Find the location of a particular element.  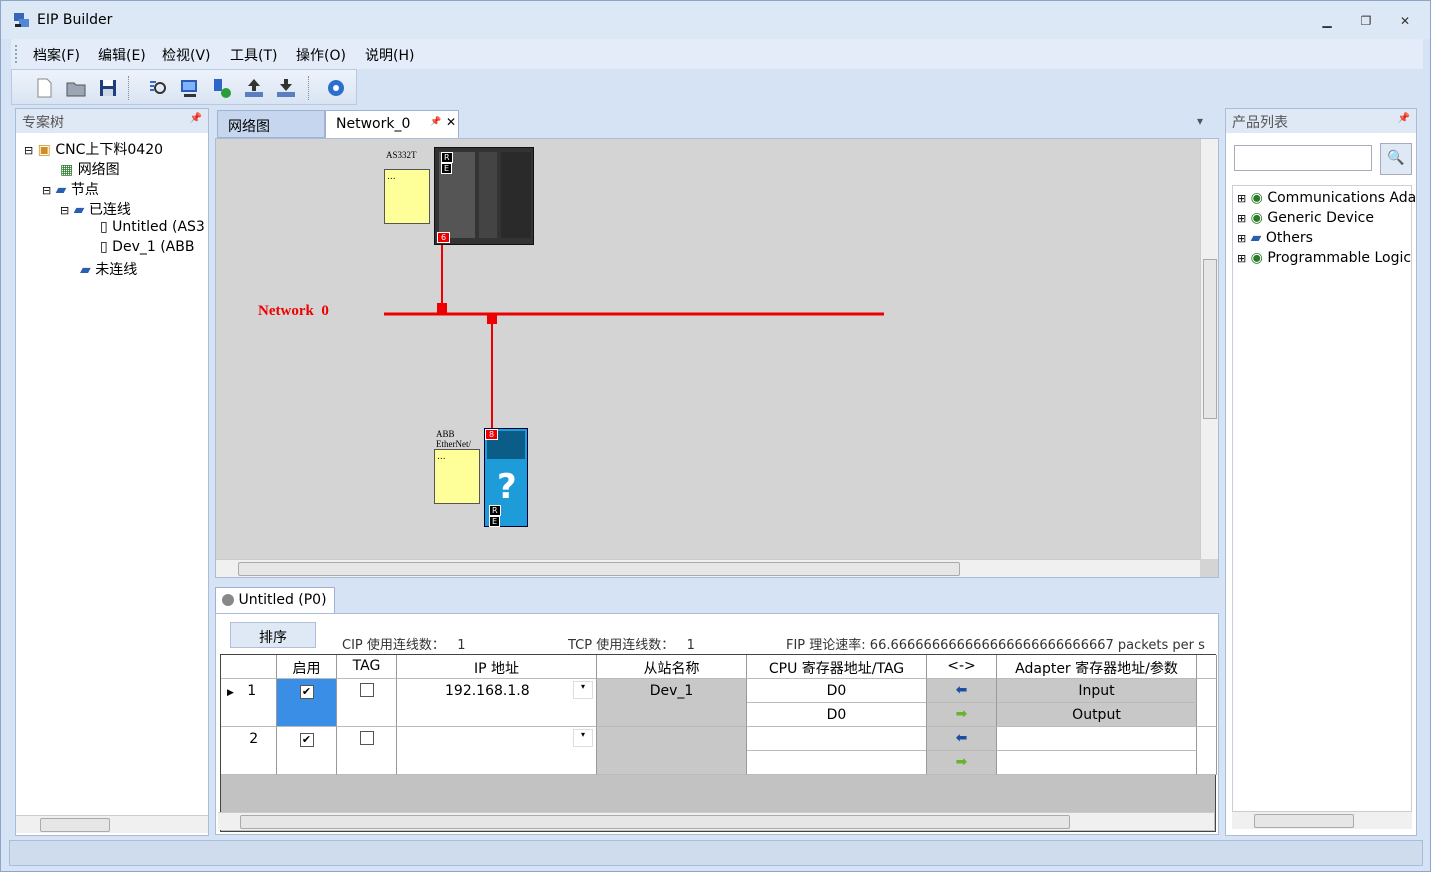

slave-name-cell: Dev_1 is located at coordinates (672, 703).